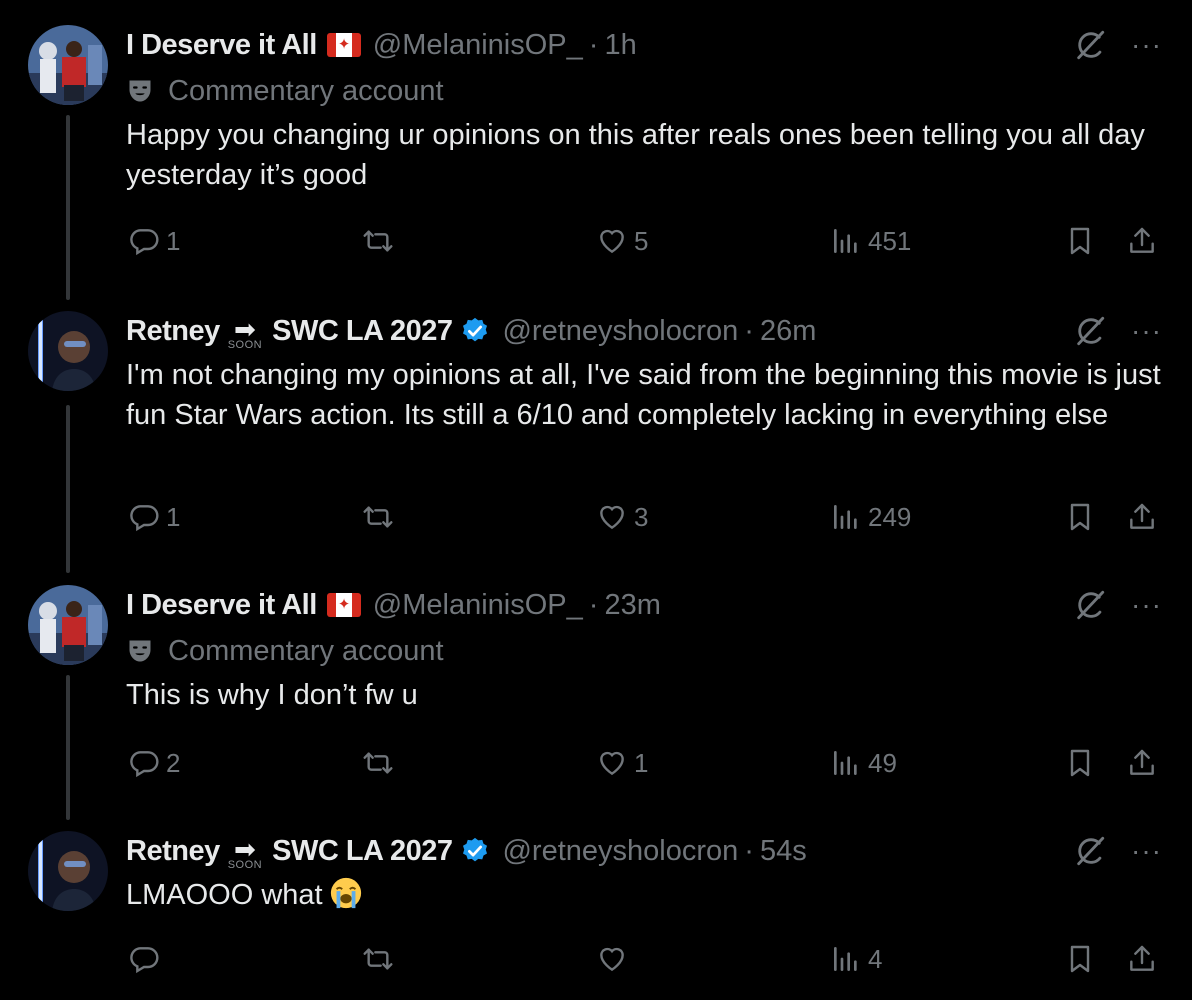  I want to click on tweet-actions: 4, so click(596, 963).